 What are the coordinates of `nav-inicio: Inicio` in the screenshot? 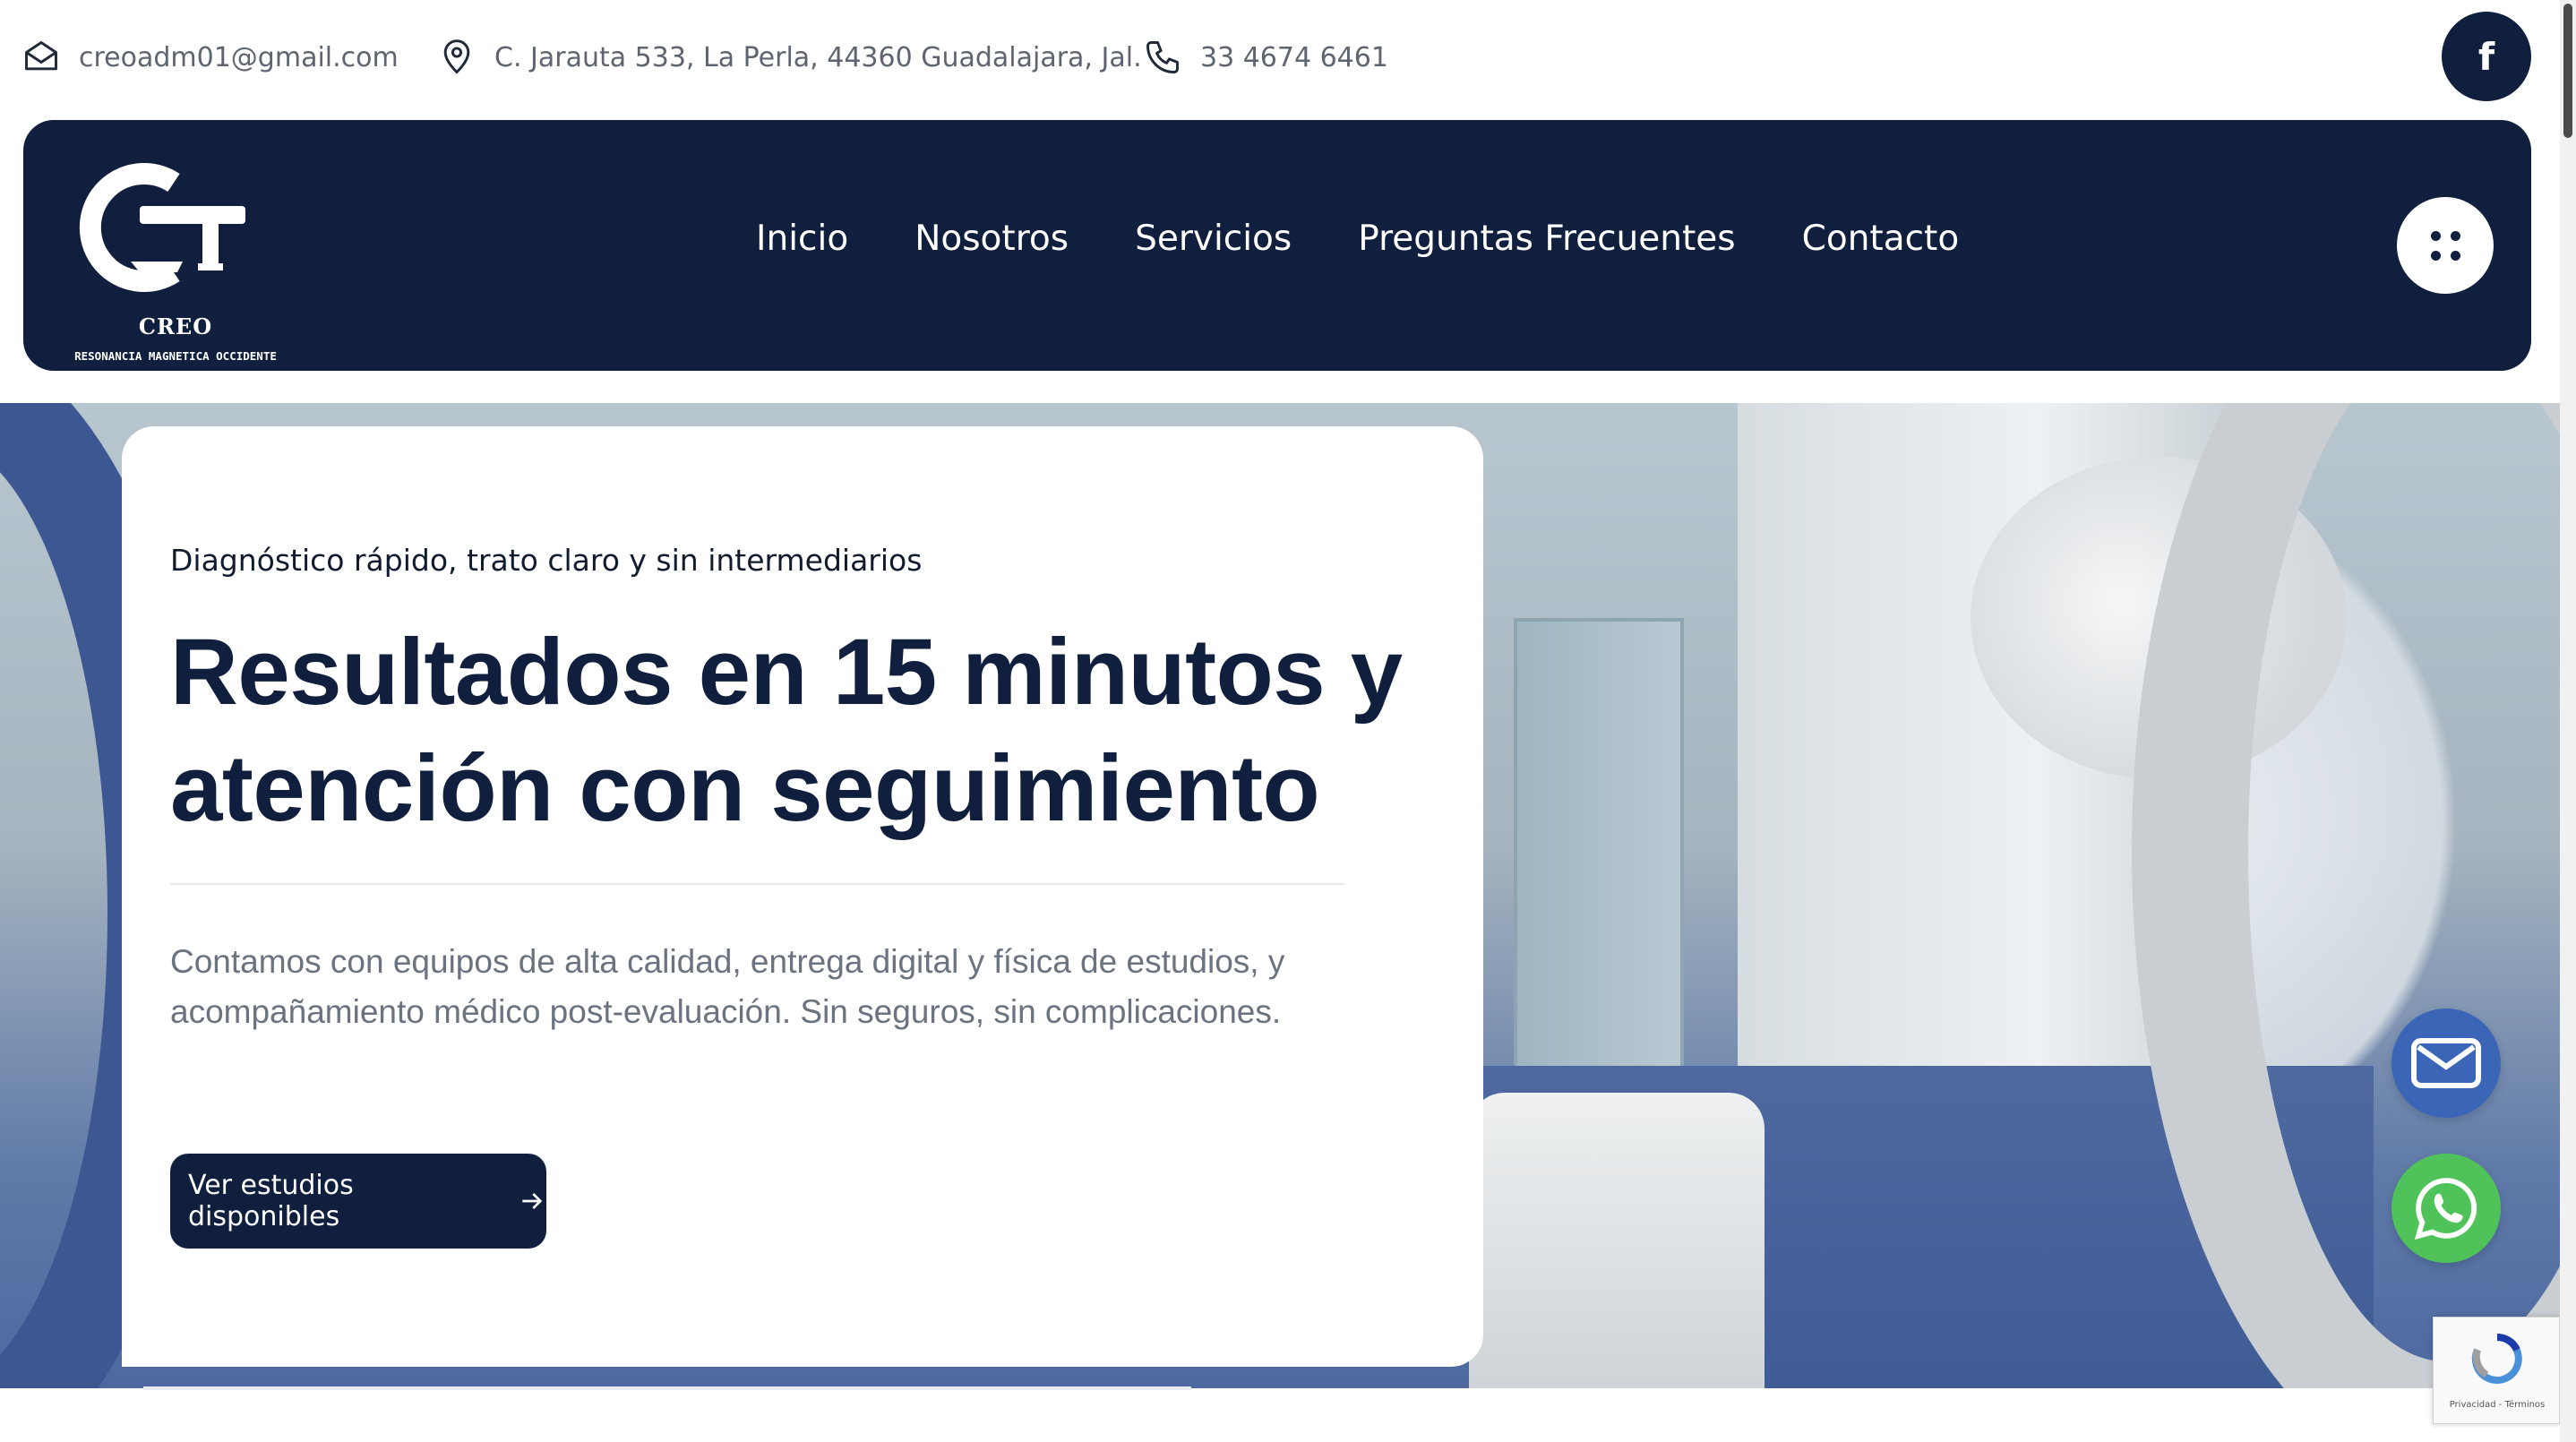 It's located at (802, 239).